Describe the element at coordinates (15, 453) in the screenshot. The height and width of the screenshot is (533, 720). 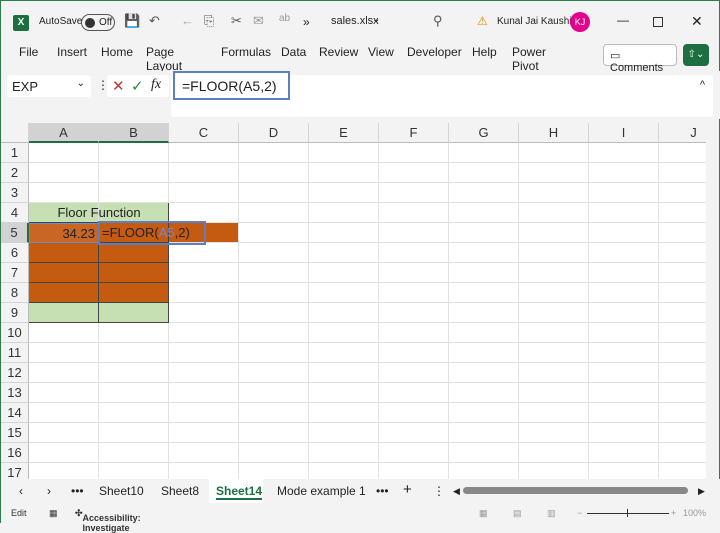
I see `row-header-16: 16` at that location.